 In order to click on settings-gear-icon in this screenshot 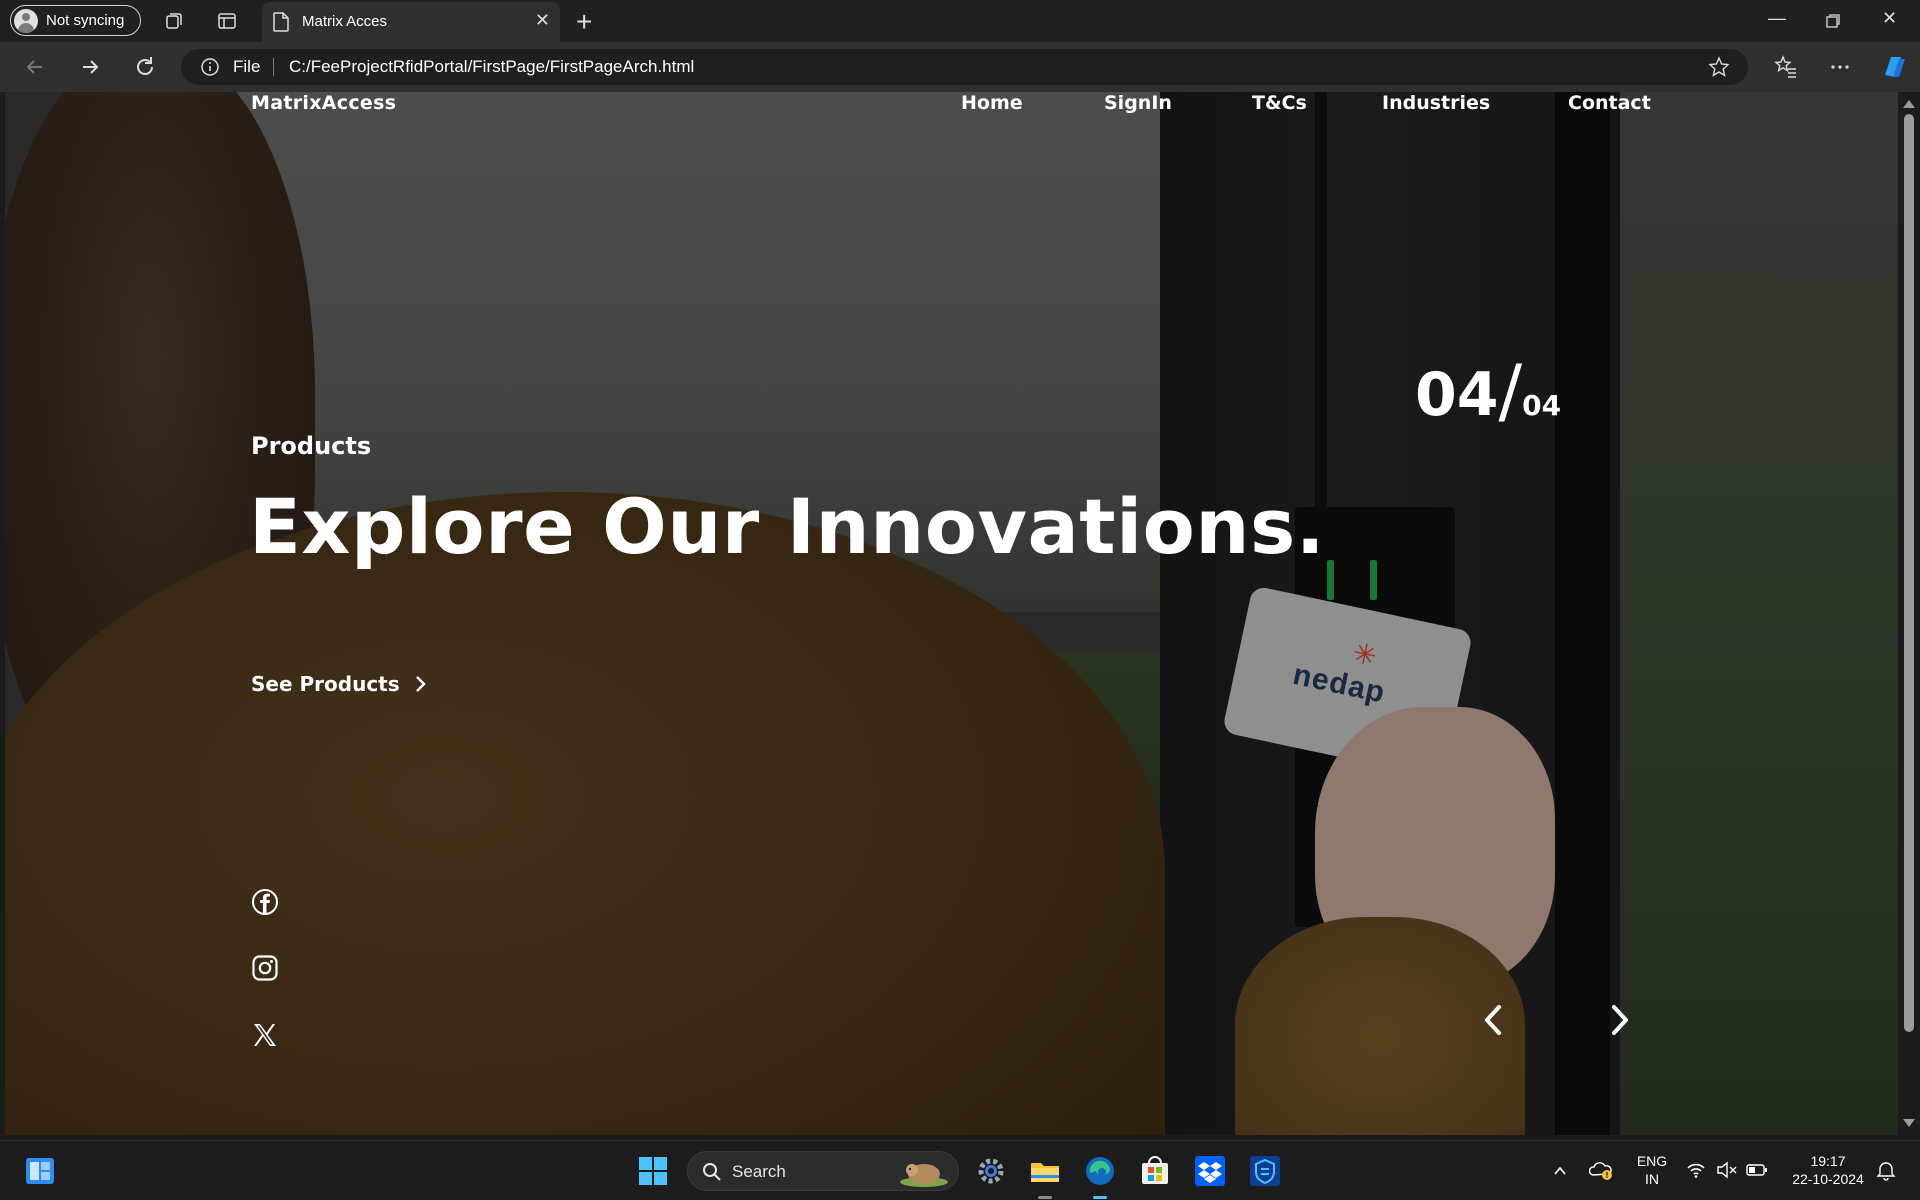, I will do `click(991, 1171)`.